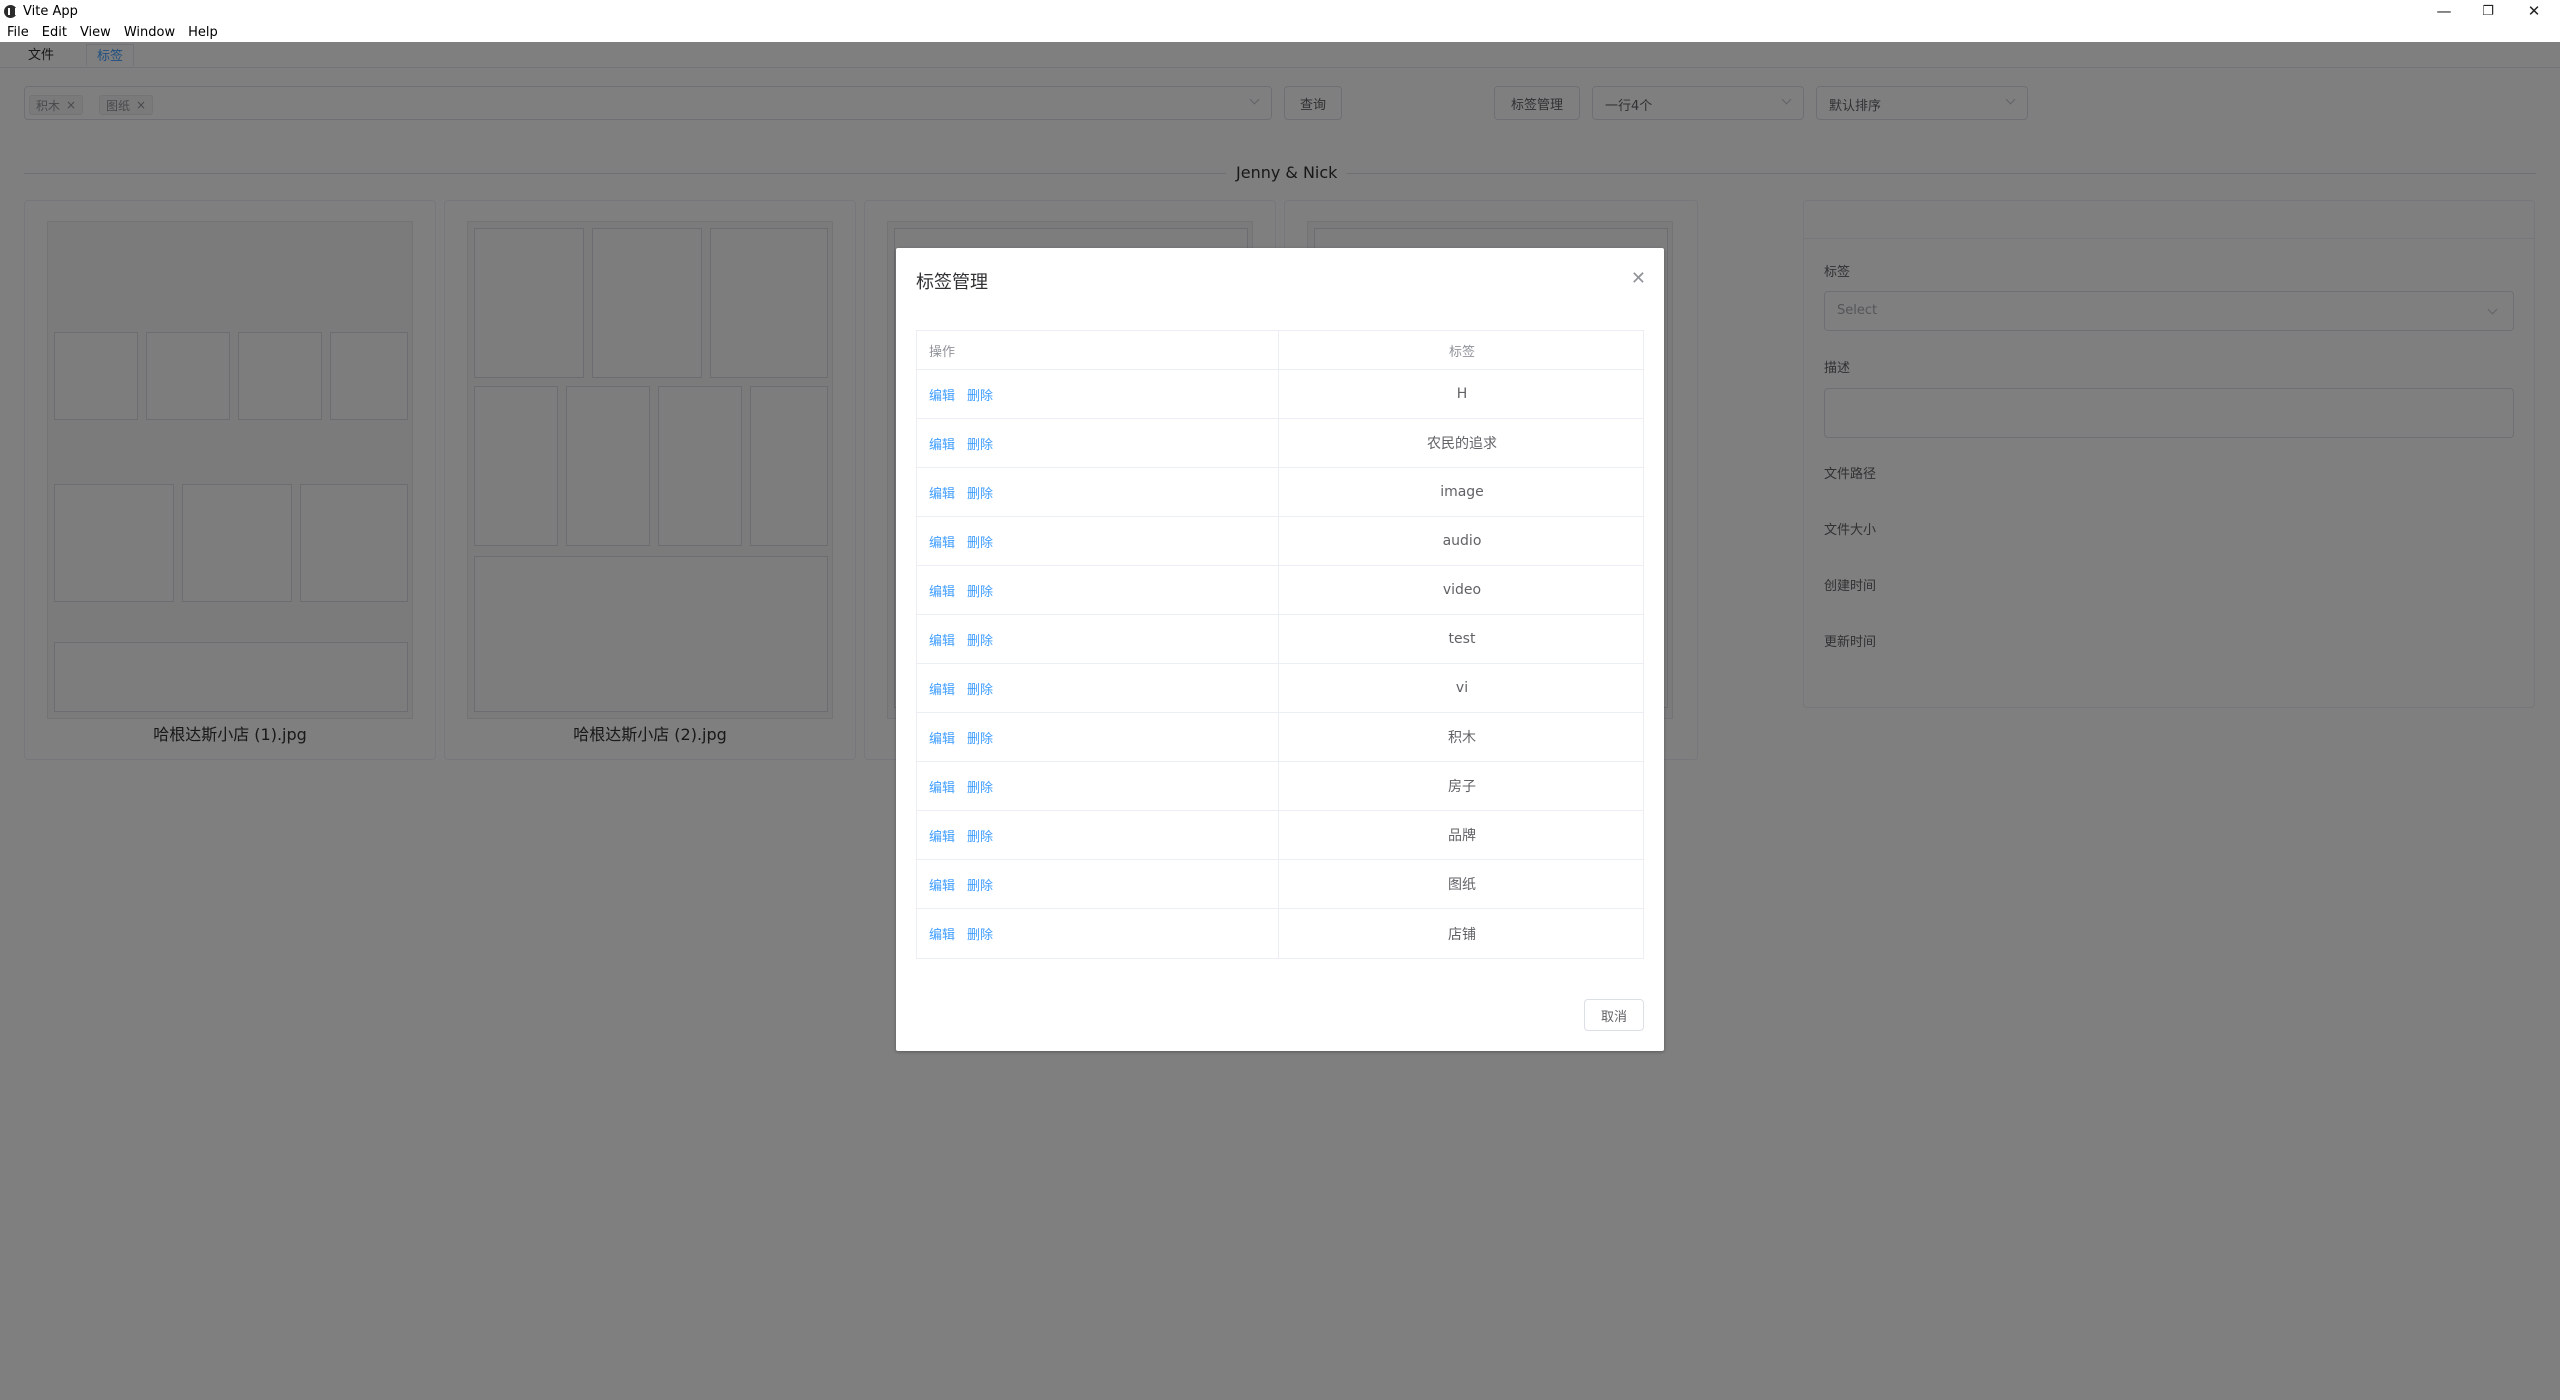 The height and width of the screenshot is (1400, 2560). I want to click on tag-name: H, so click(1462, 394).